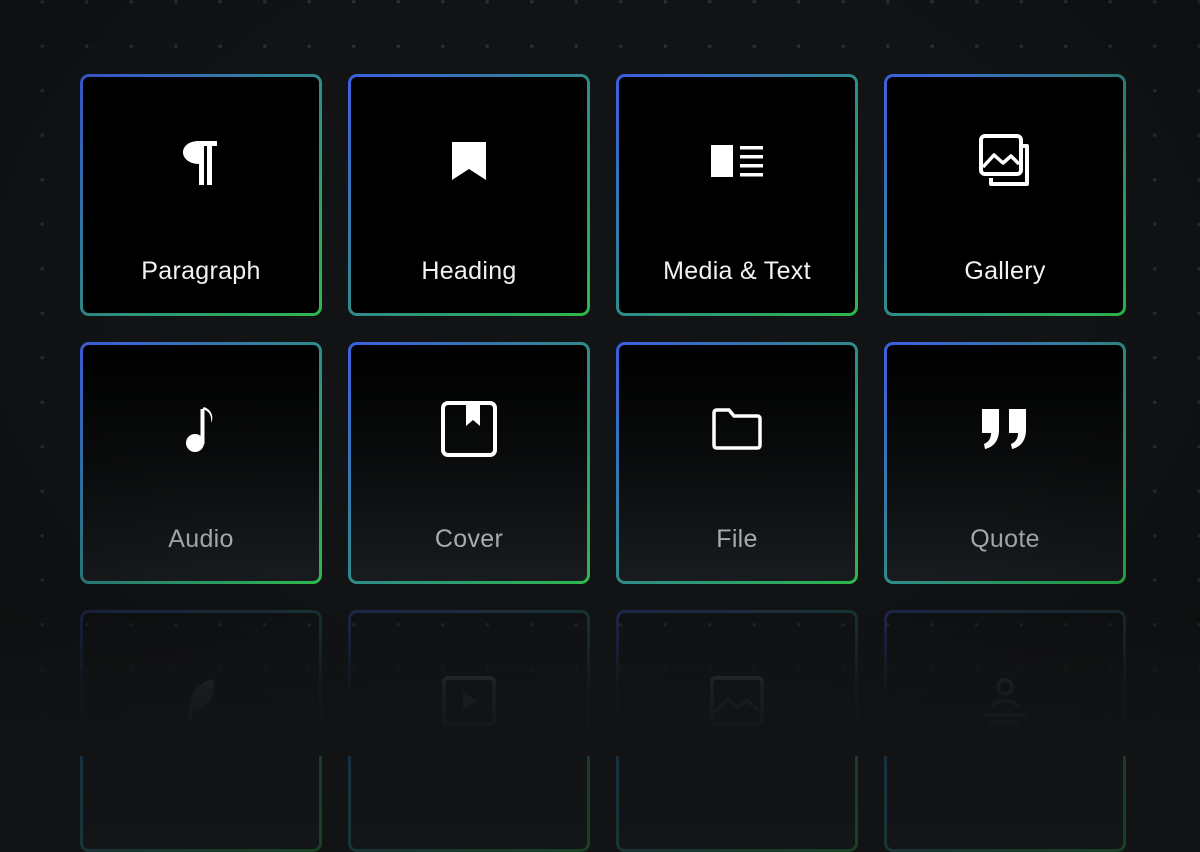  I want to click on block-tile-heading: Heading, so click(469, 195).